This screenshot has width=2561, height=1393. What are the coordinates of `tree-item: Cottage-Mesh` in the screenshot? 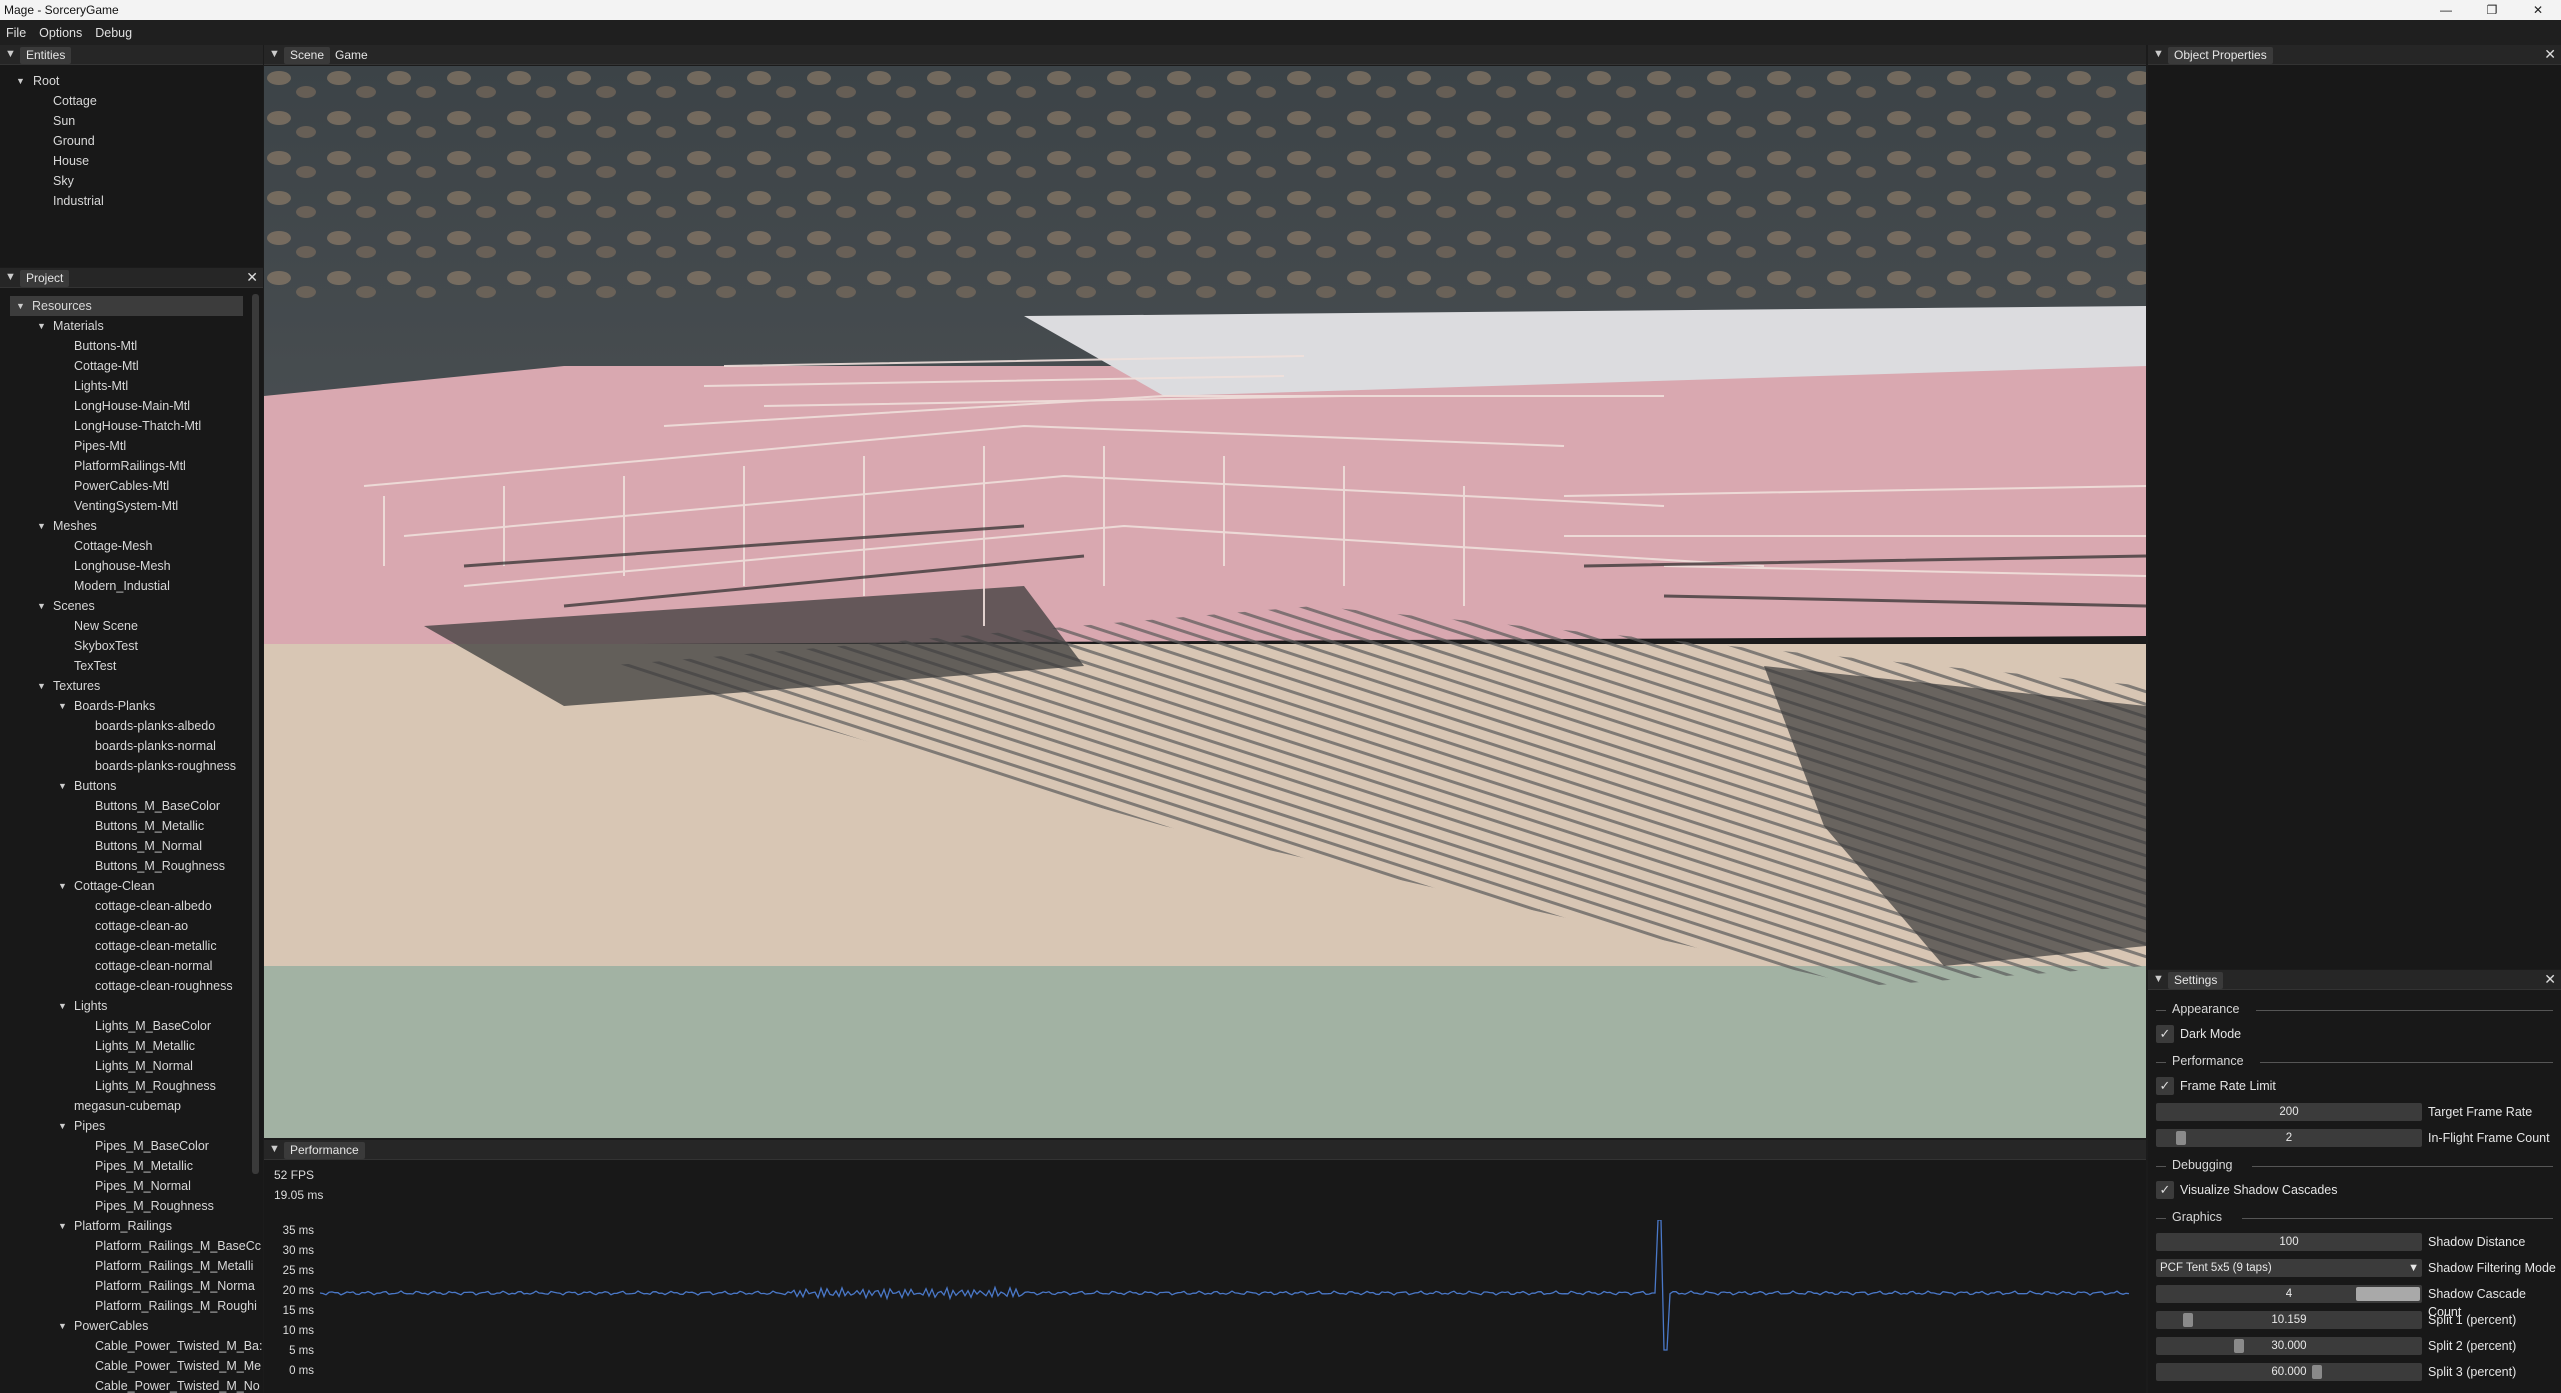 It's located at (131, 546).